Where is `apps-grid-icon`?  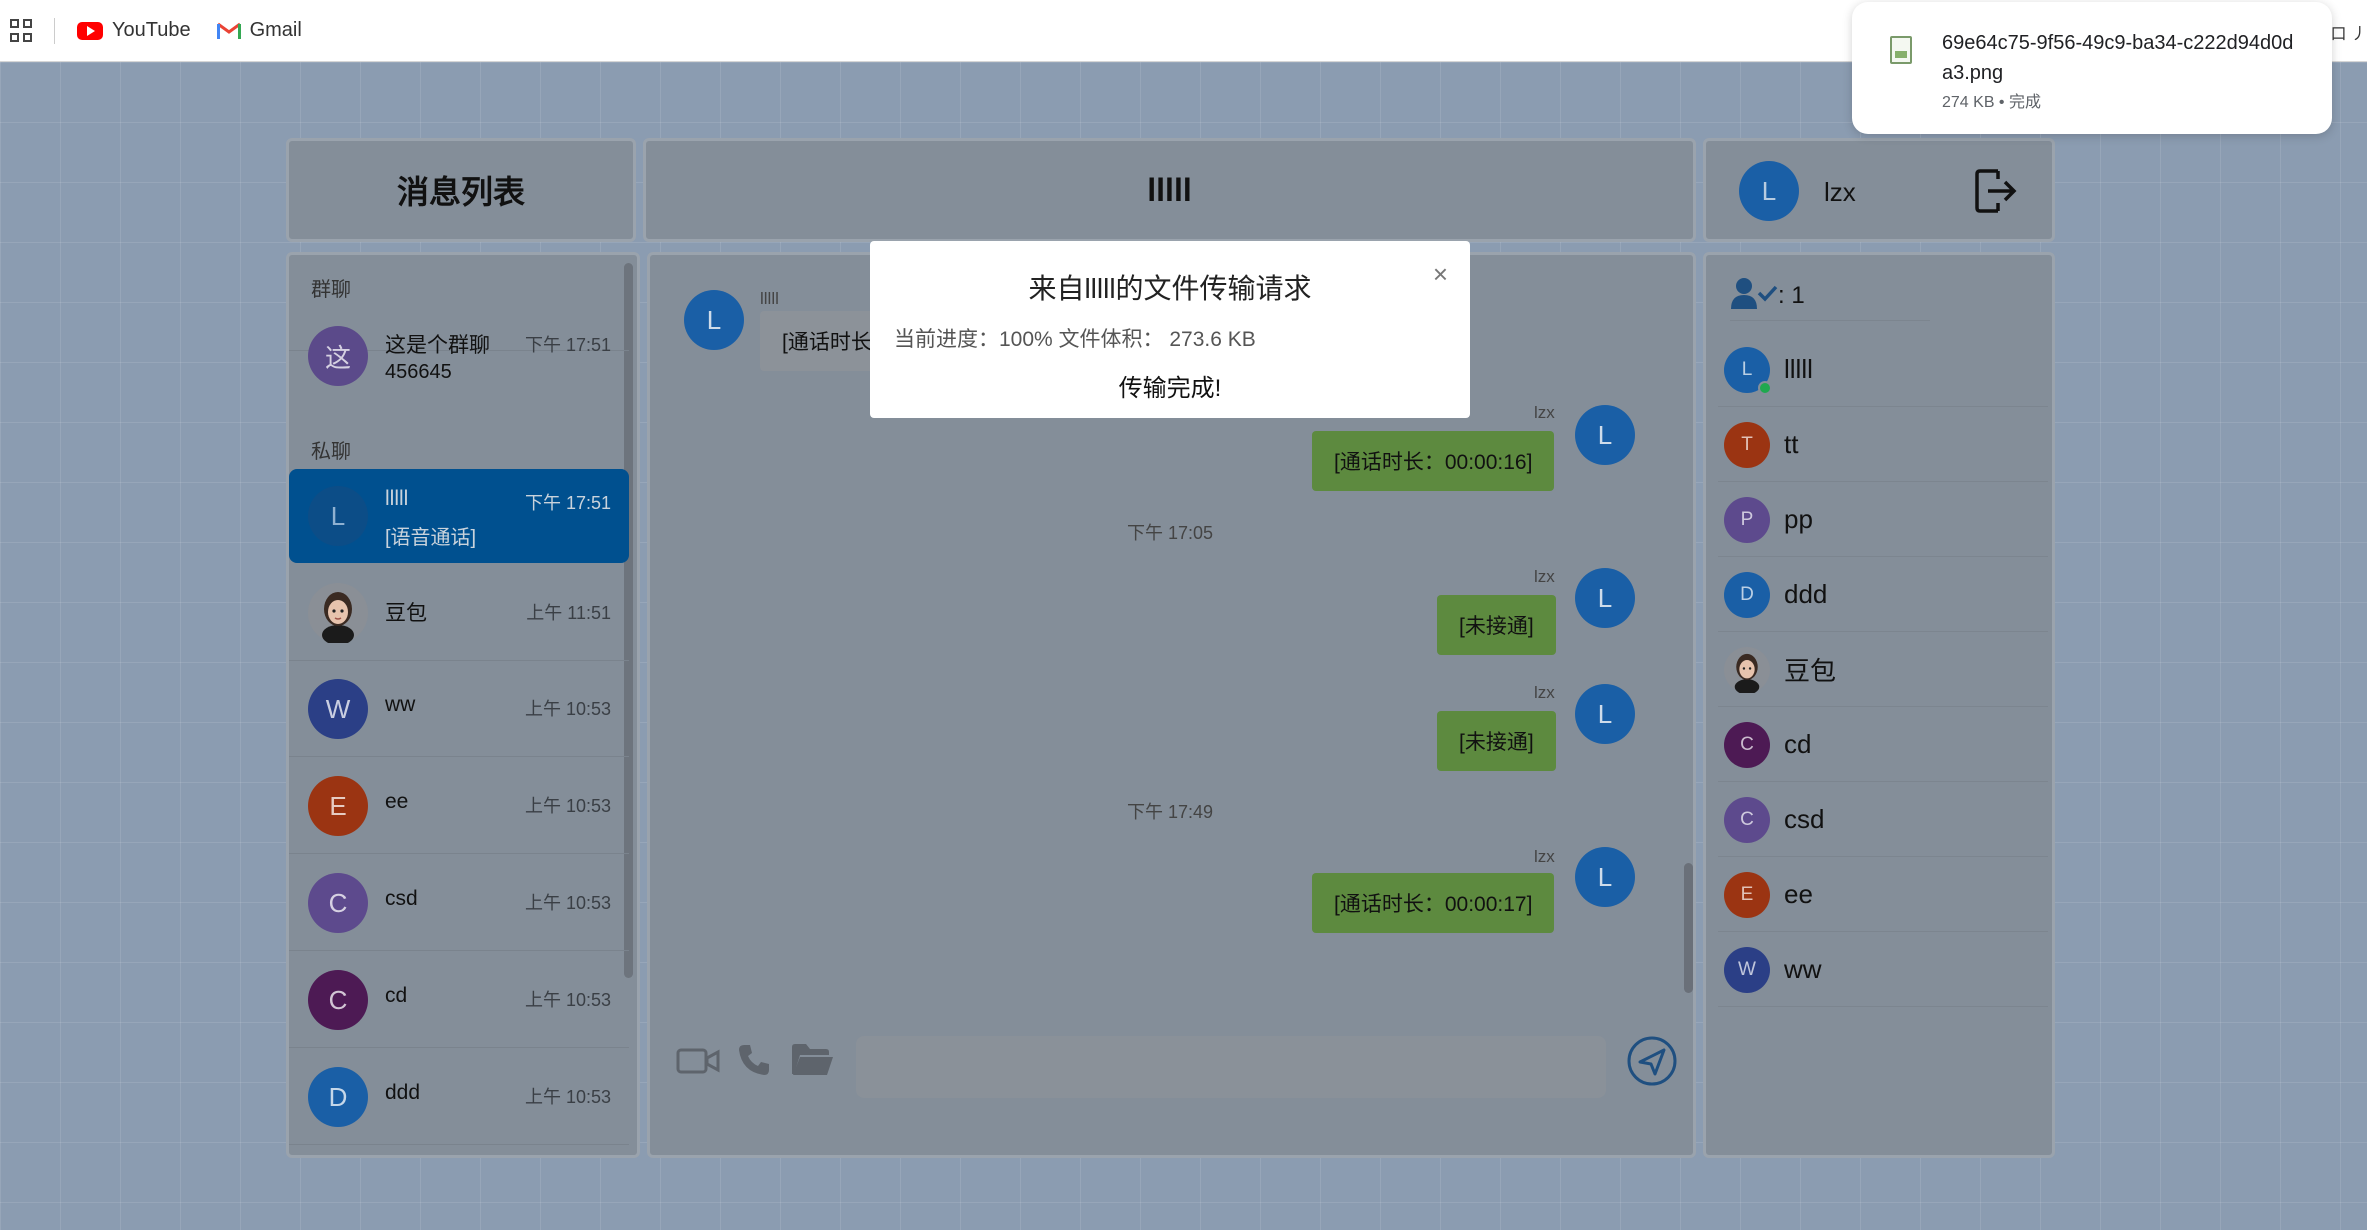 apps-grid-icon is located at coordinates (22, 30).